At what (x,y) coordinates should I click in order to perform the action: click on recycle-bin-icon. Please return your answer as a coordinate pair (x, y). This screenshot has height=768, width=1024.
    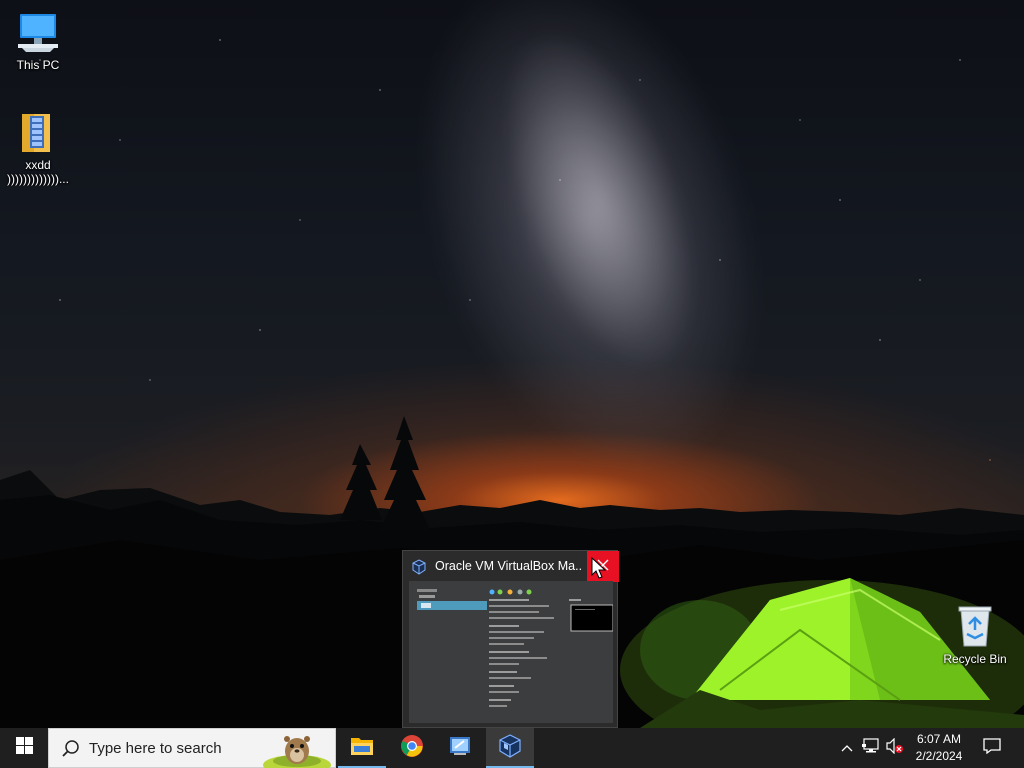
    Looking at the image, I should click on (975, 626).